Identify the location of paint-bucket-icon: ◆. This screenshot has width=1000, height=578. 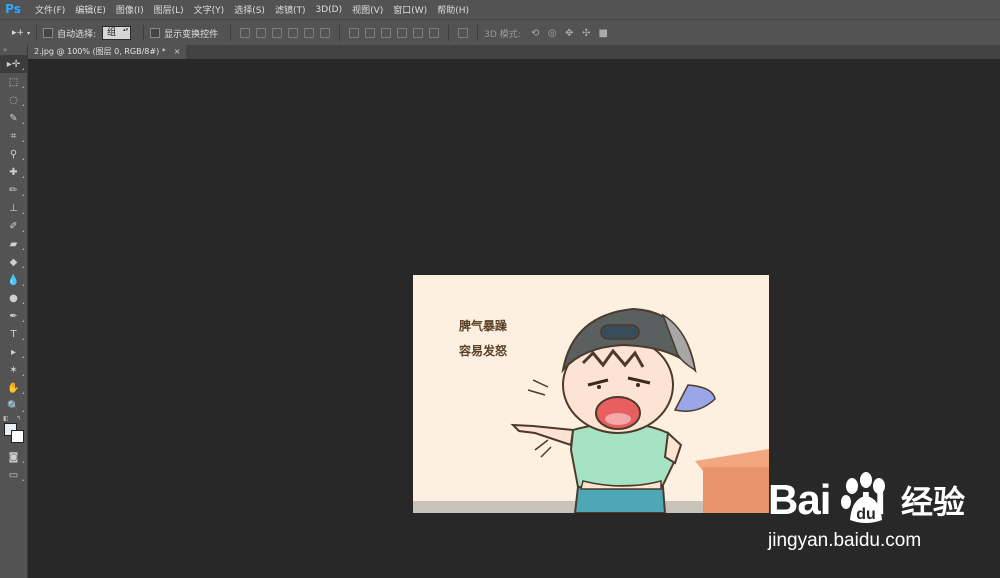
(13, 262).